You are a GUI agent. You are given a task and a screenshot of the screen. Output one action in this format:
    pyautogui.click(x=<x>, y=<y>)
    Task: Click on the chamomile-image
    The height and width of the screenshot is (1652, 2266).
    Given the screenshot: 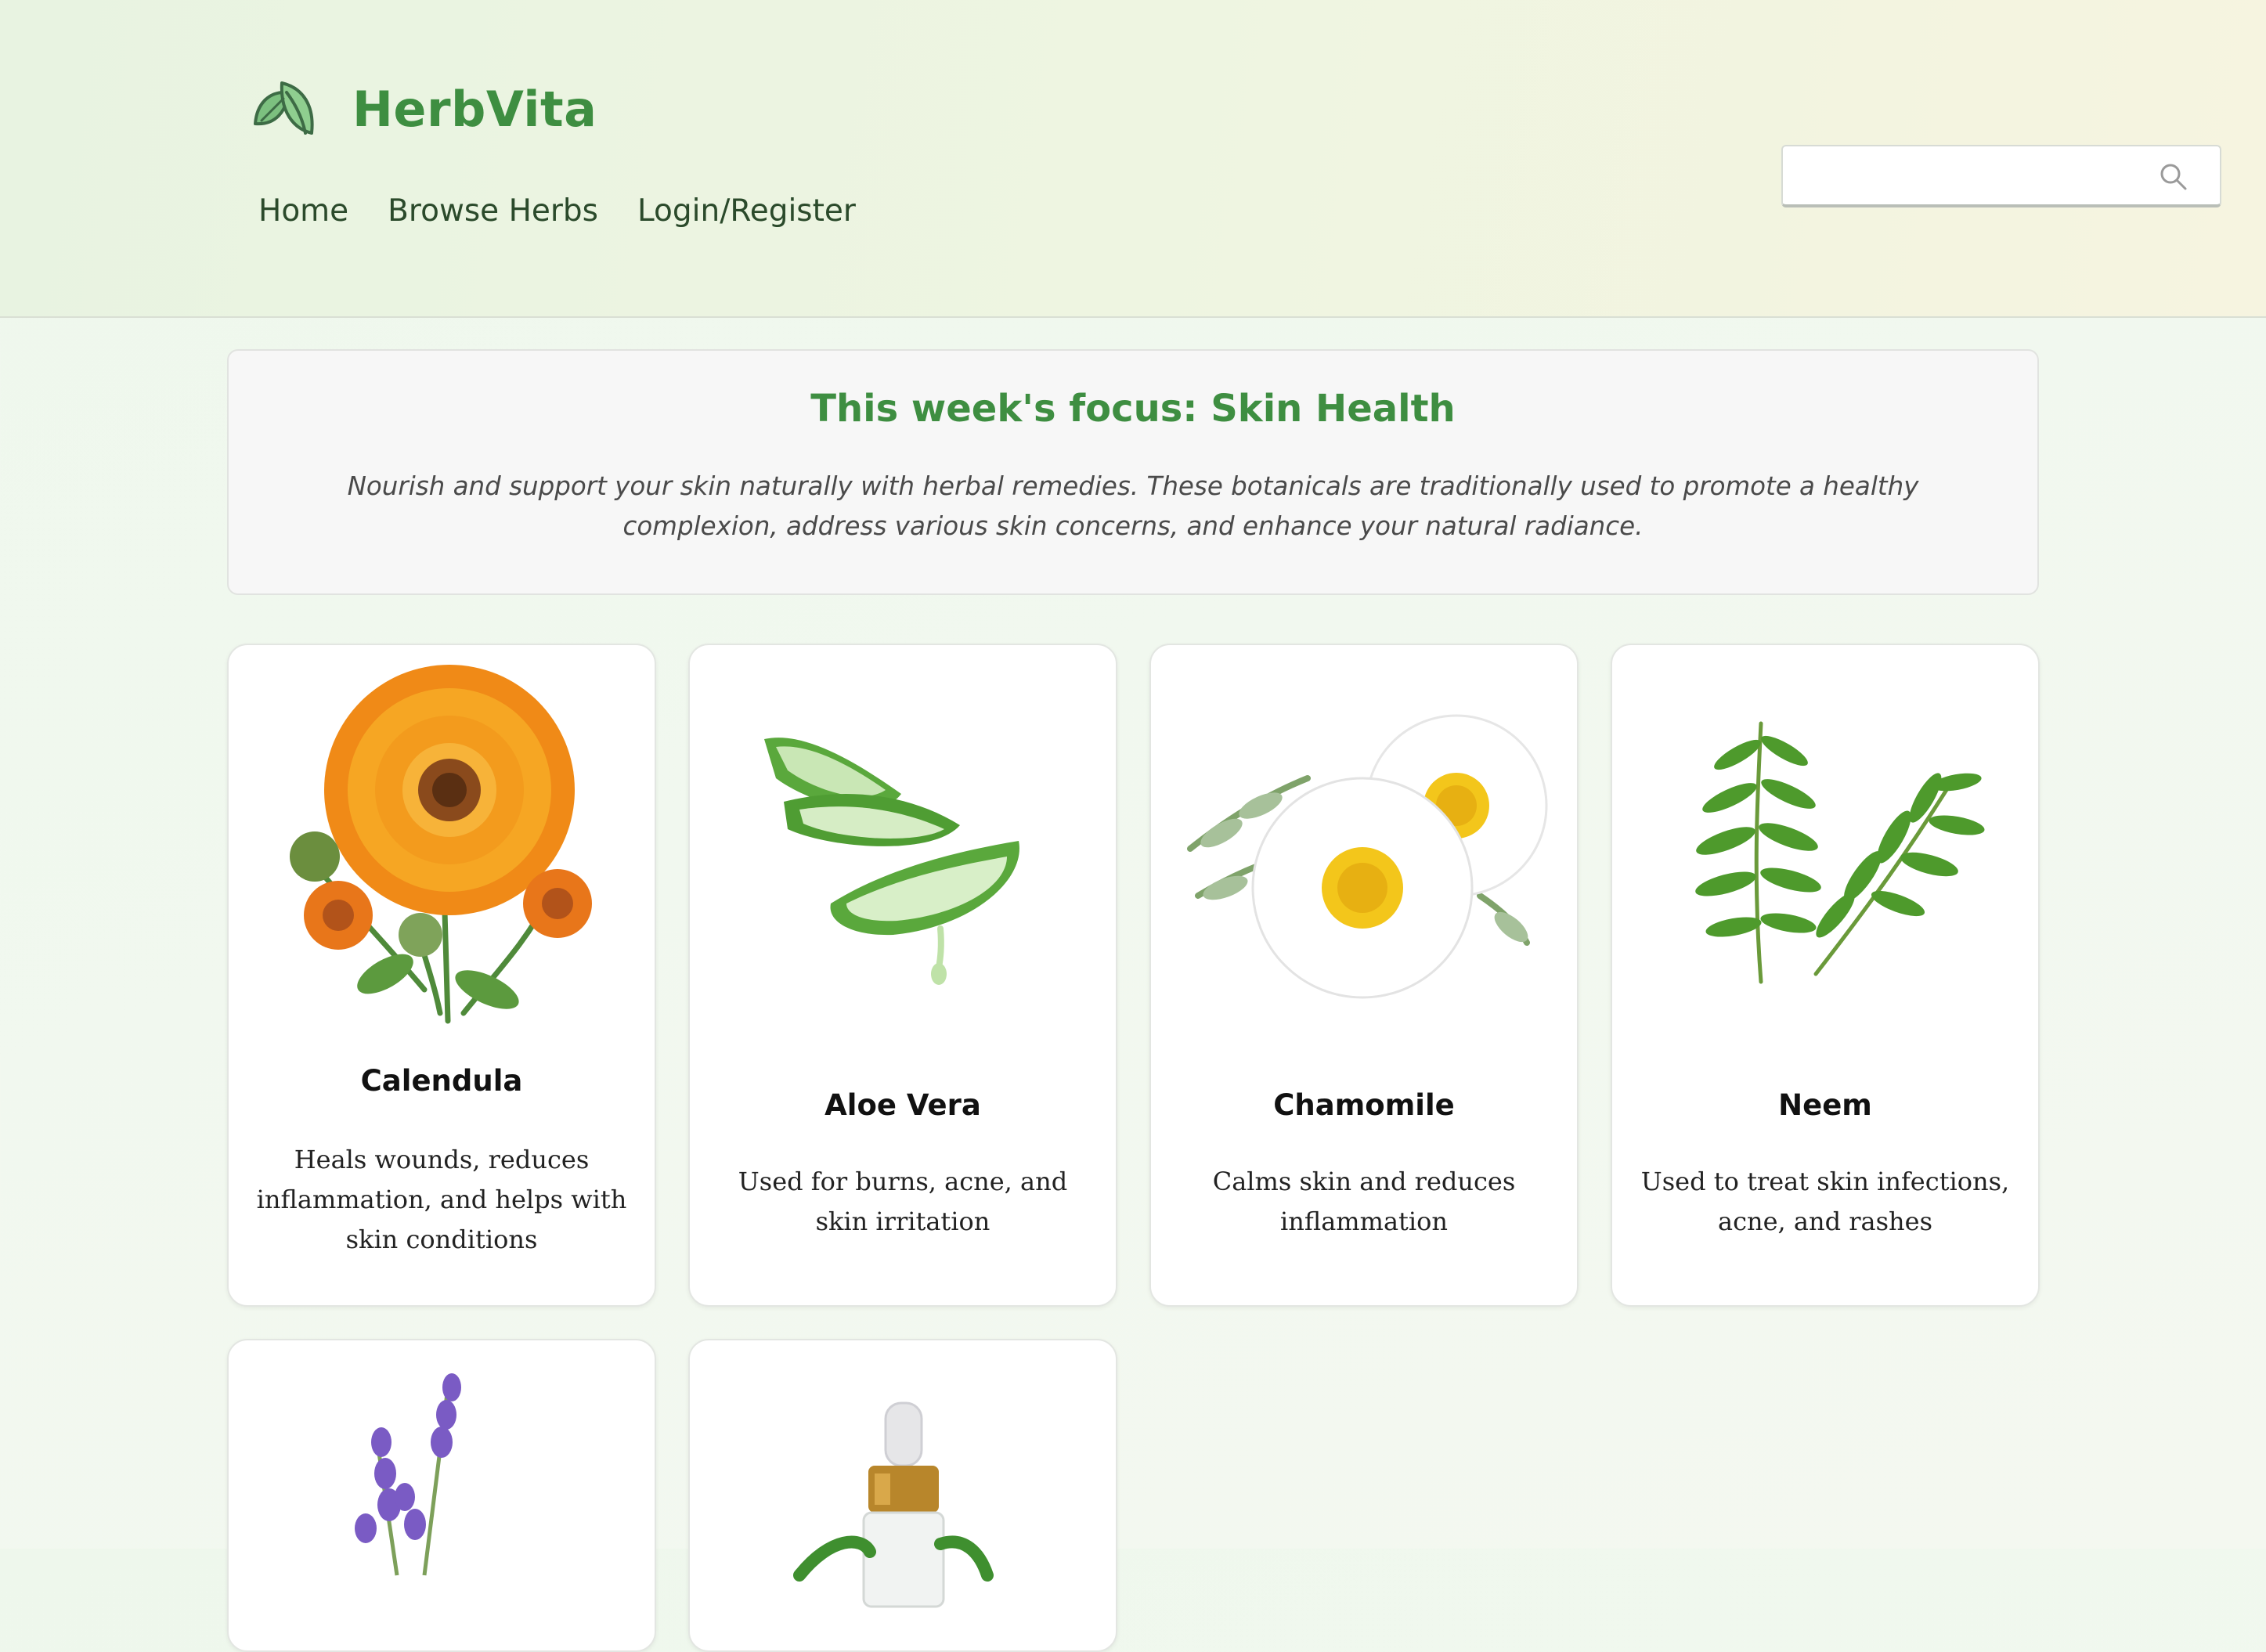 What is the action you would take?
    pyautogui.click(x=1367, y=856)
    